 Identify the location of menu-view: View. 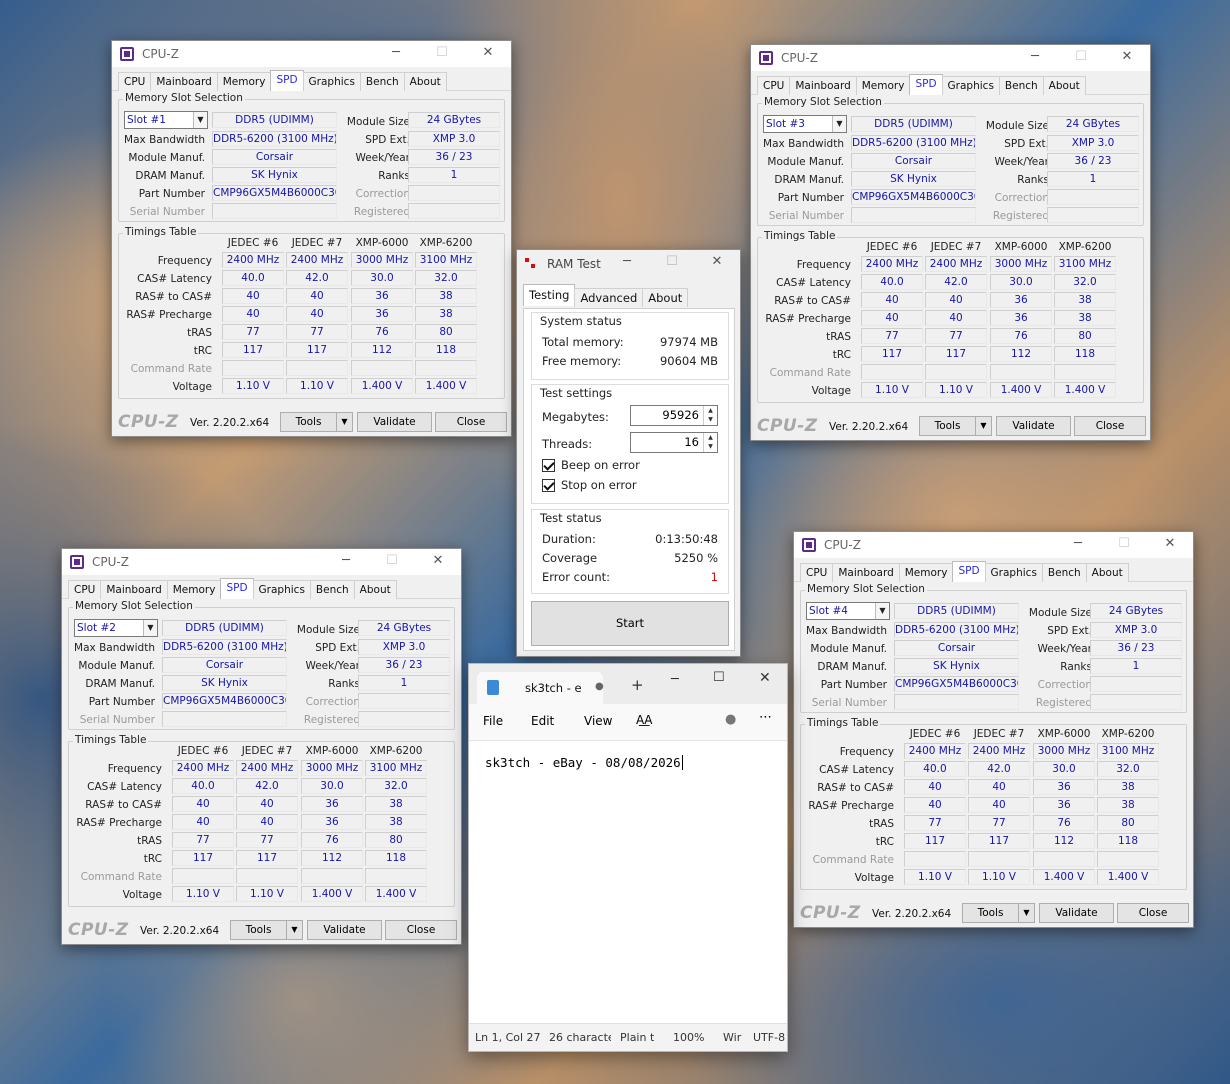
(598, 721).